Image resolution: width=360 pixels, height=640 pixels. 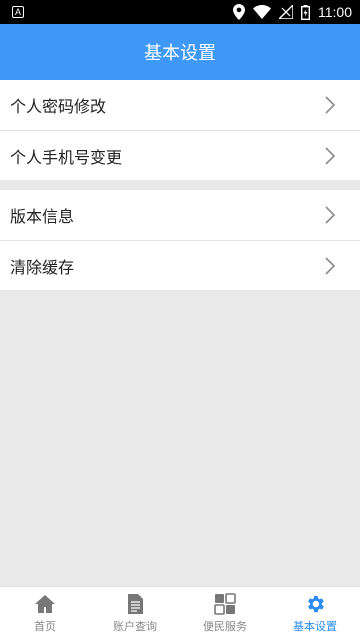 I want to click on menu-item-label: 清除缓存, so click(x=42, y=267).